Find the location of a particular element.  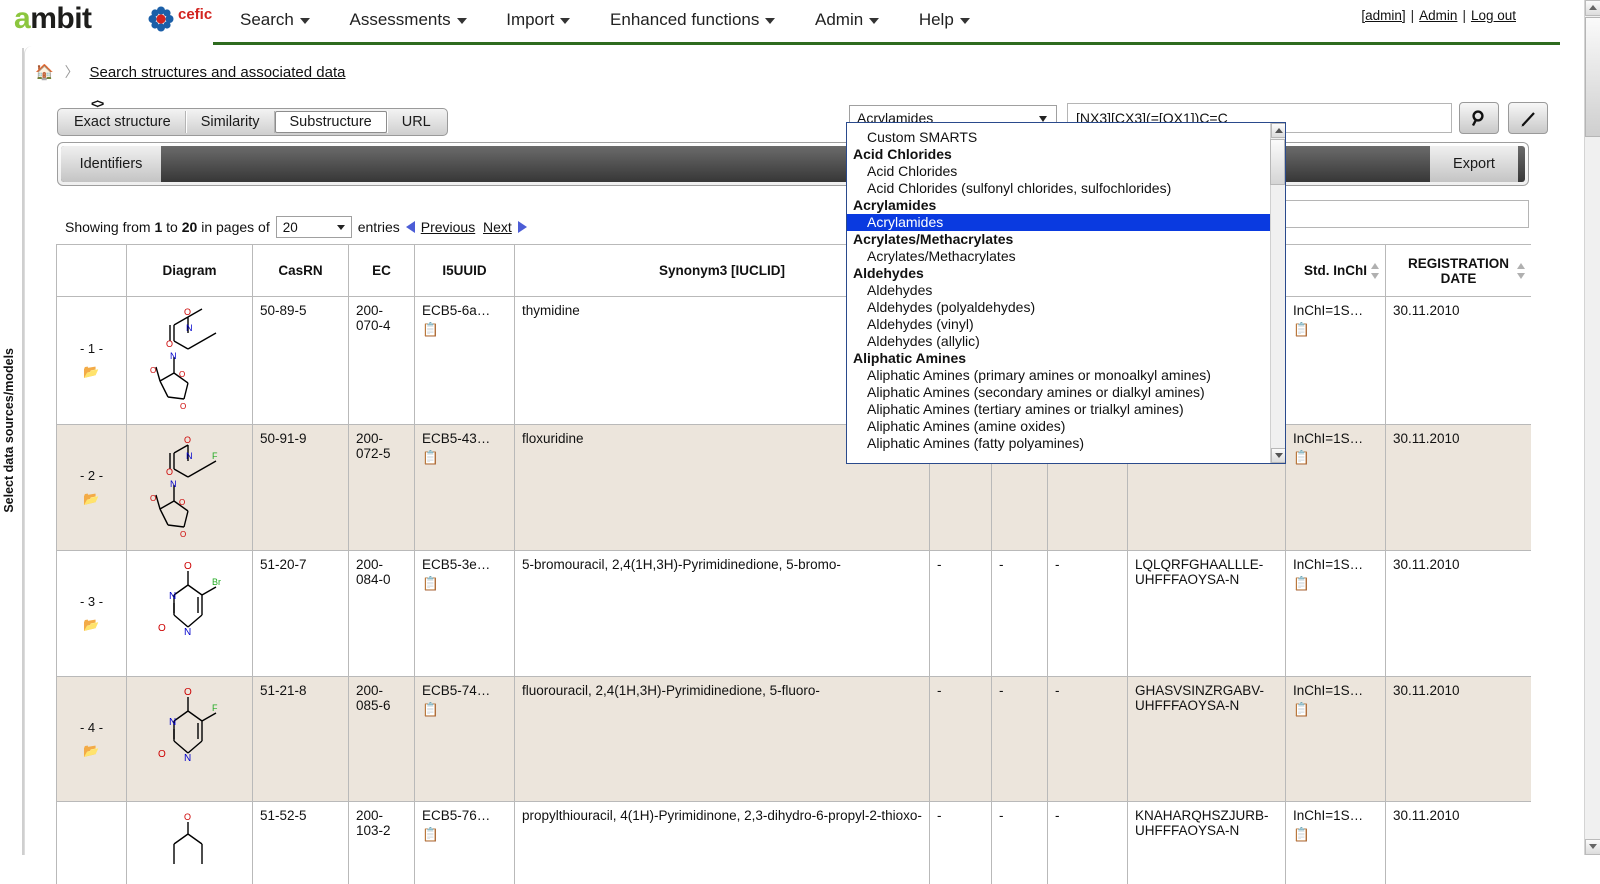

current-user-link: [admin] is located at coordinates (1383, 15).